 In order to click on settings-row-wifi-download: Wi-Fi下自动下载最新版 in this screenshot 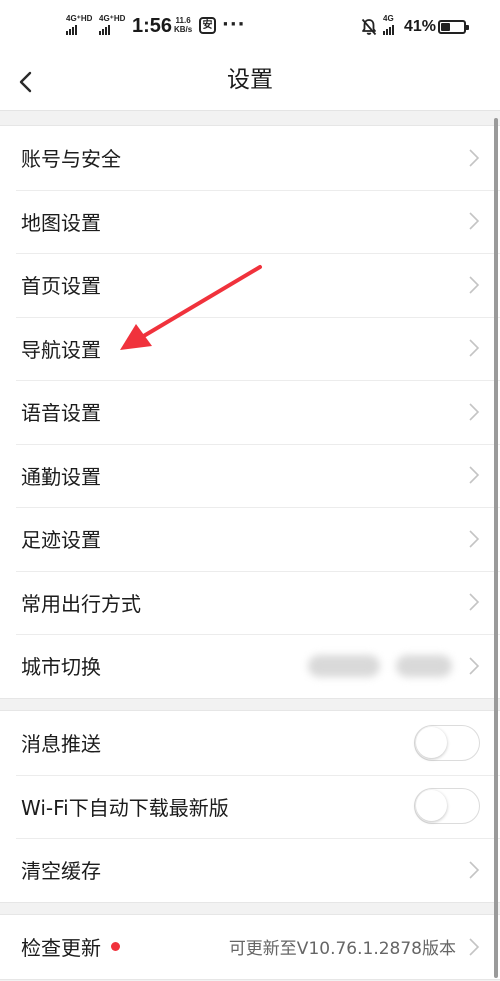, I will do `click(250, 806)`.